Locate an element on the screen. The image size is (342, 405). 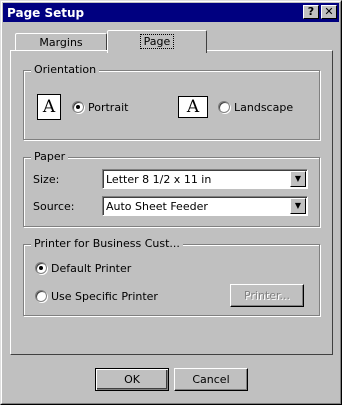
default-printer-radio is located at coordinates (41, 268).